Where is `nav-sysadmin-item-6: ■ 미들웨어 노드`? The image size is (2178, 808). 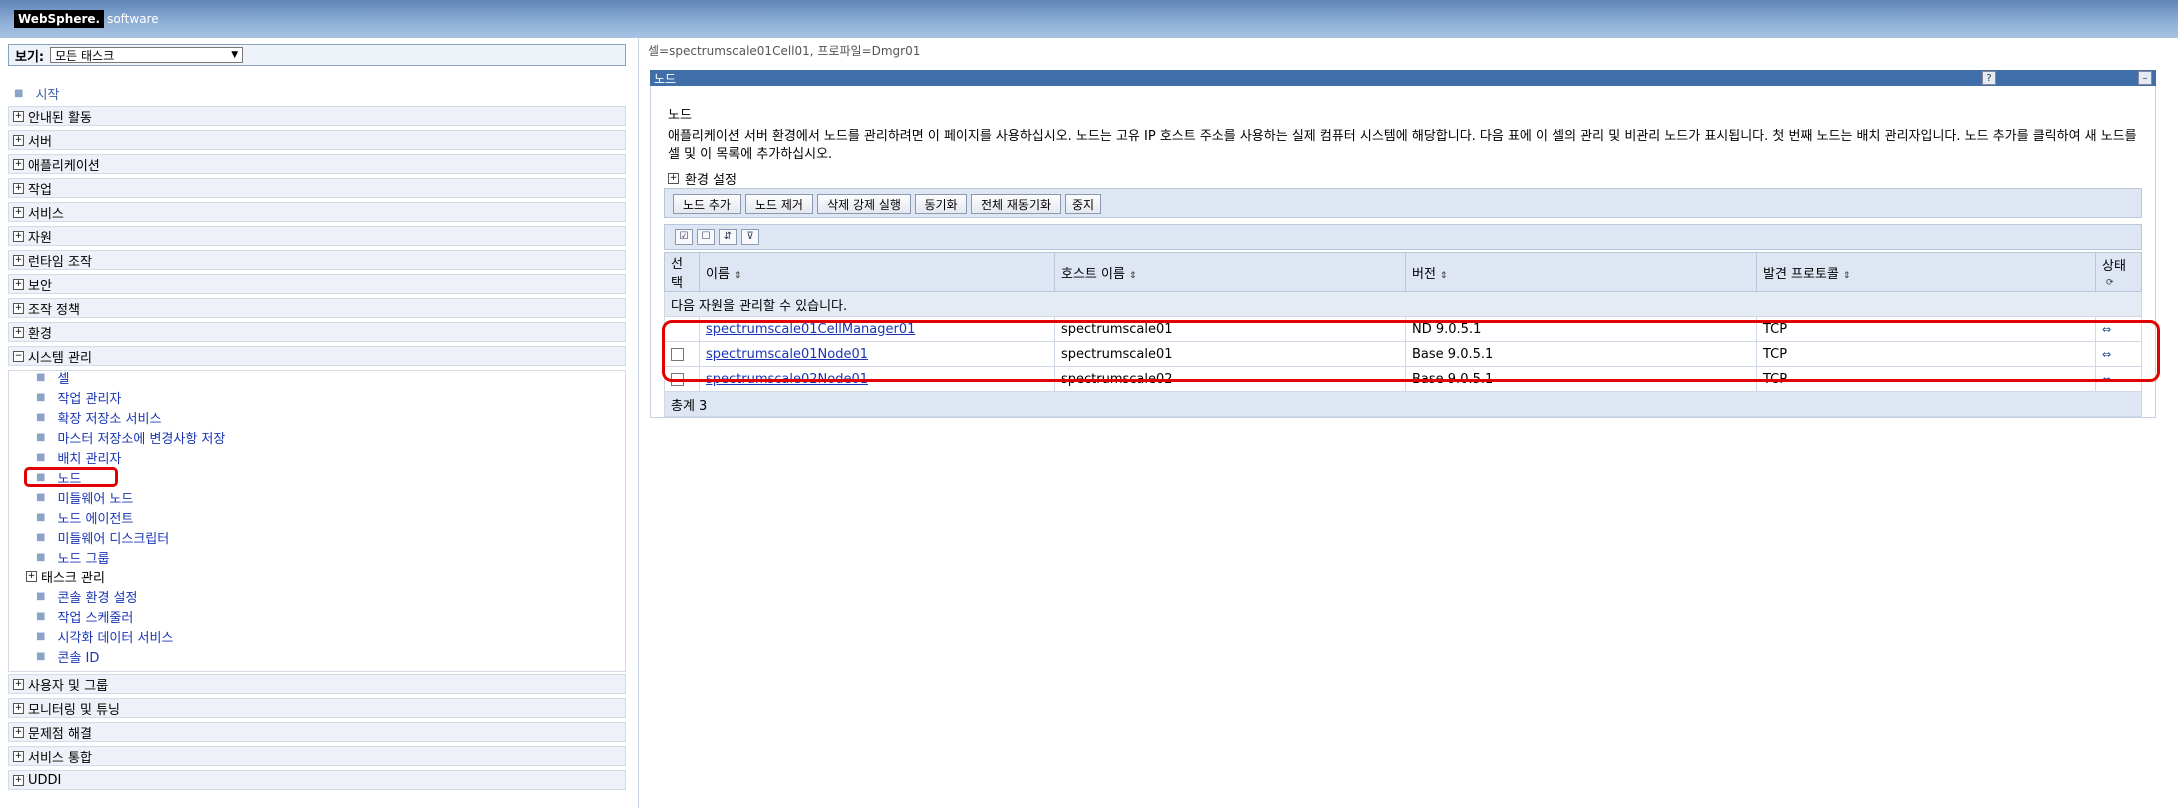 nav-sysadmin-item-6: ■ 미들웨어 노드 is located at coordinates (84, 497).